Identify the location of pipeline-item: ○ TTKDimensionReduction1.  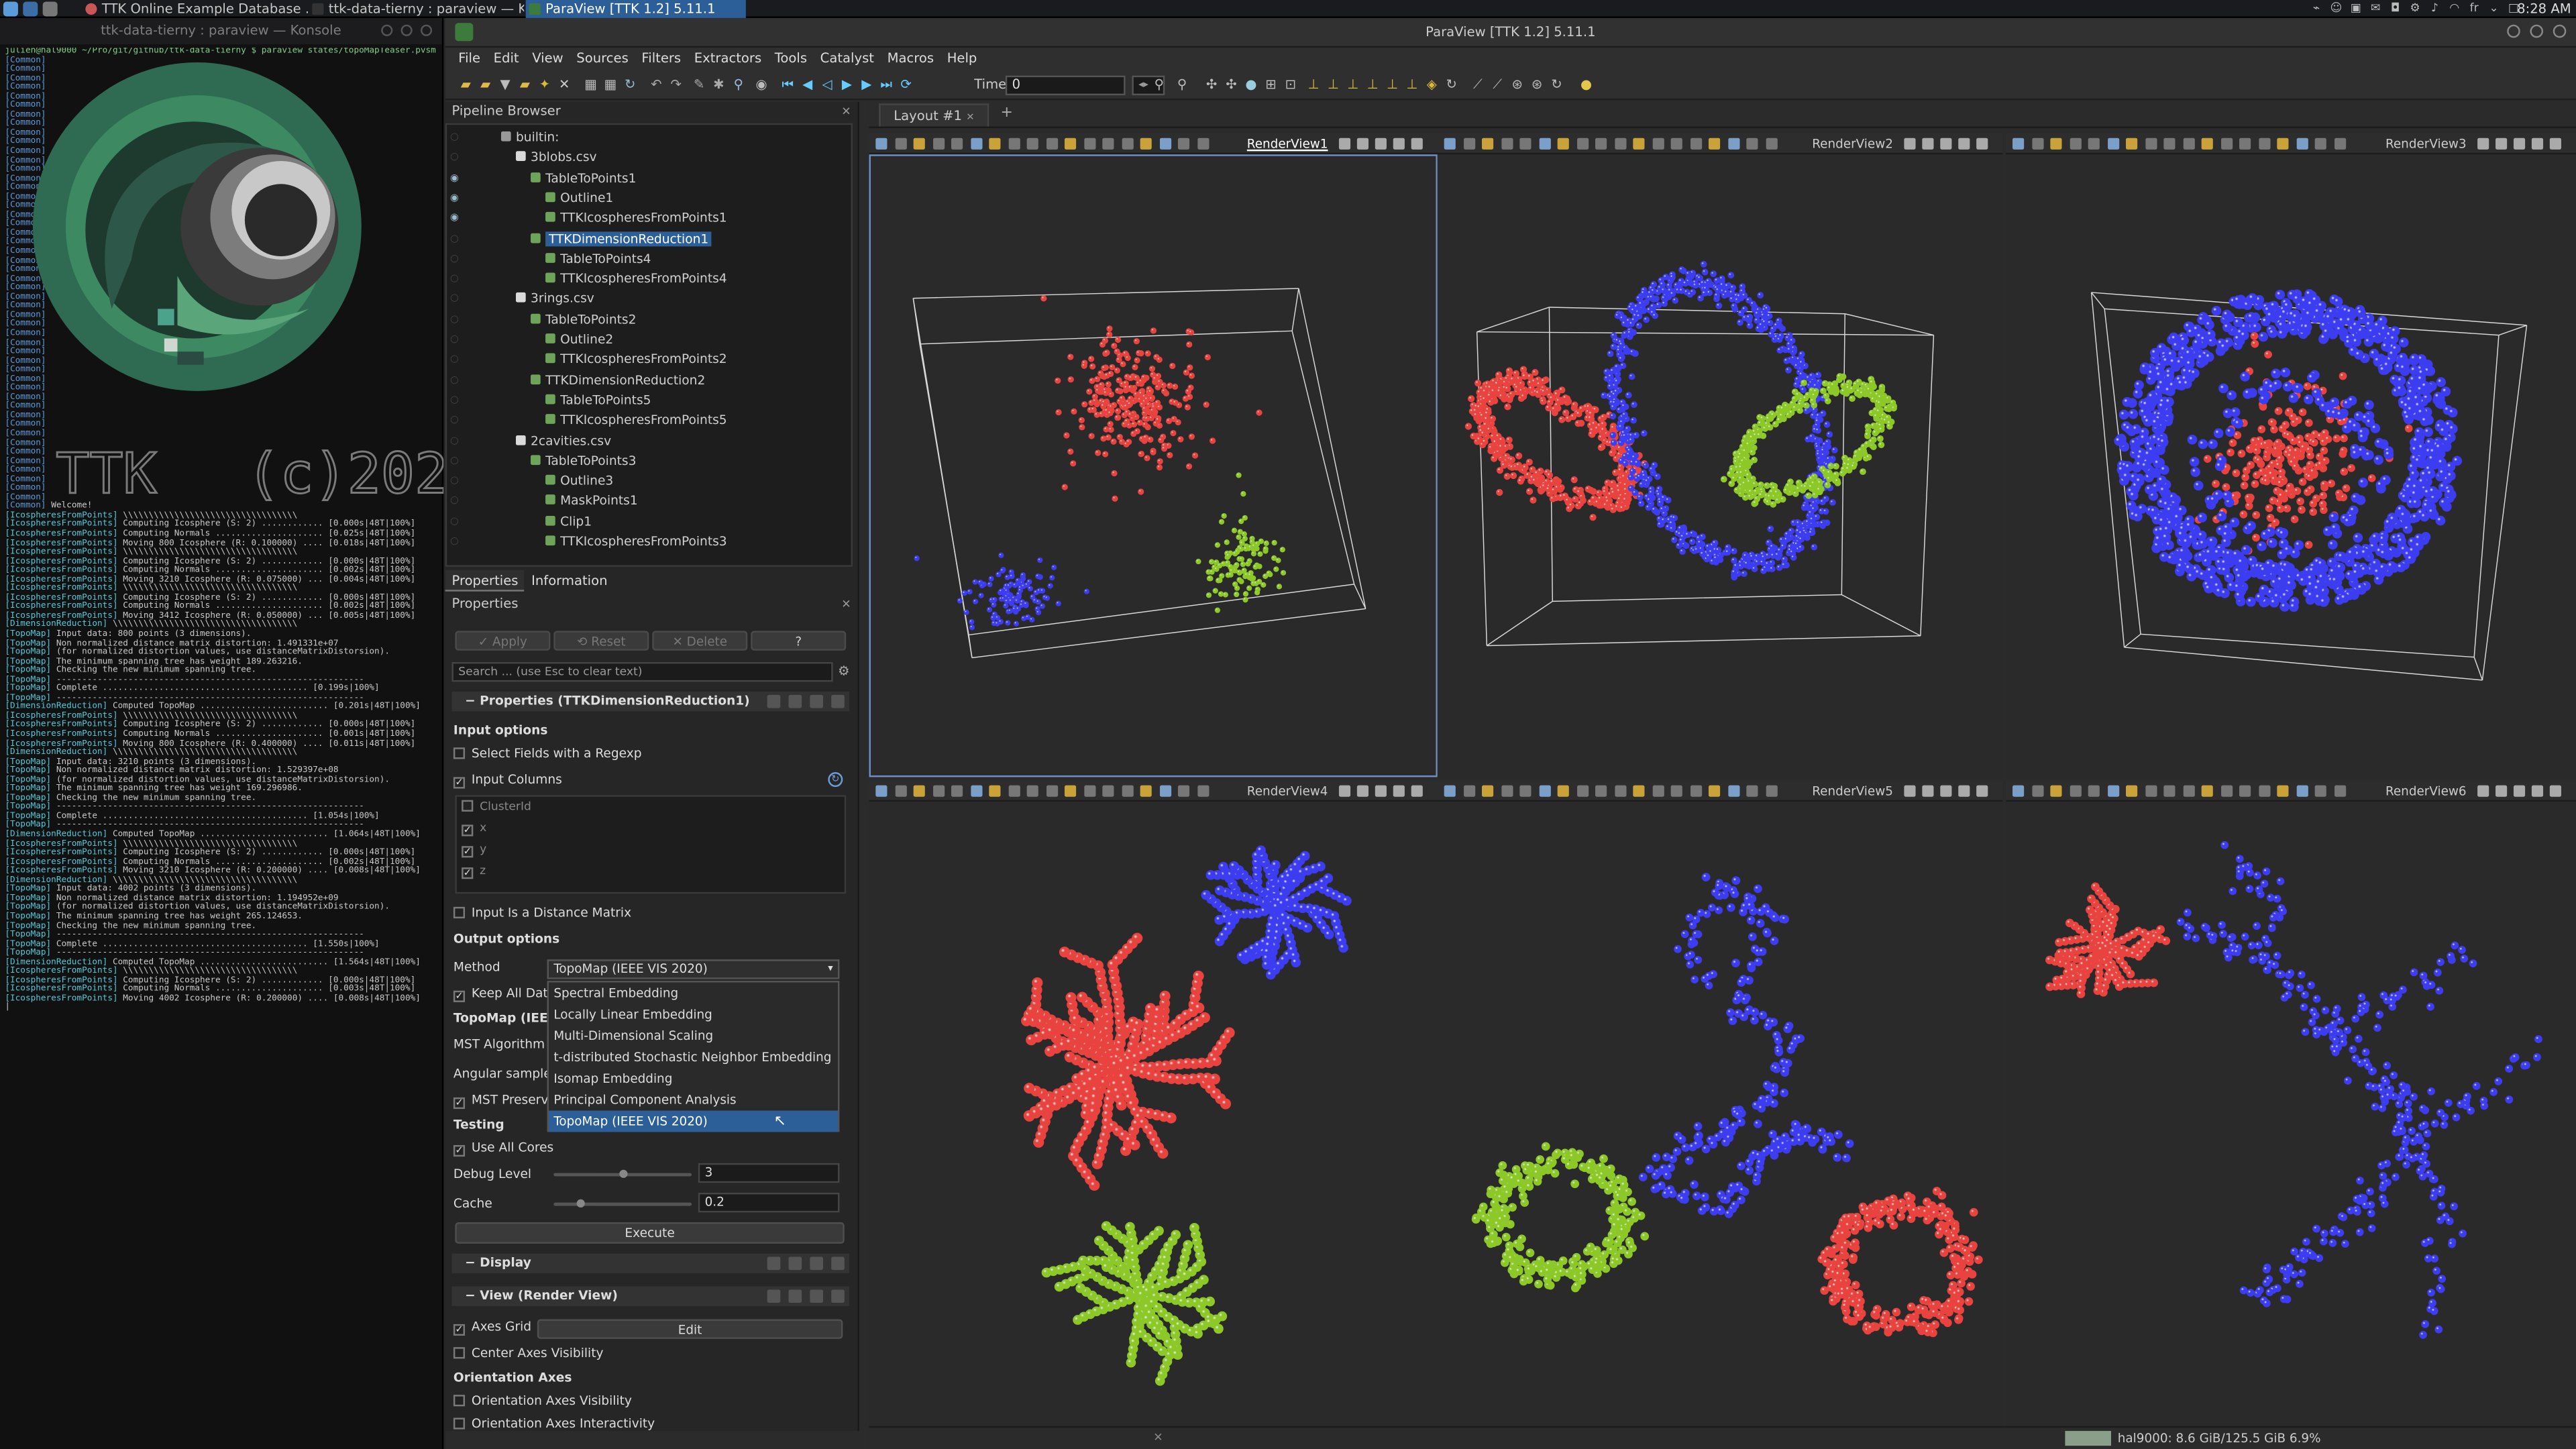
(581, 239).